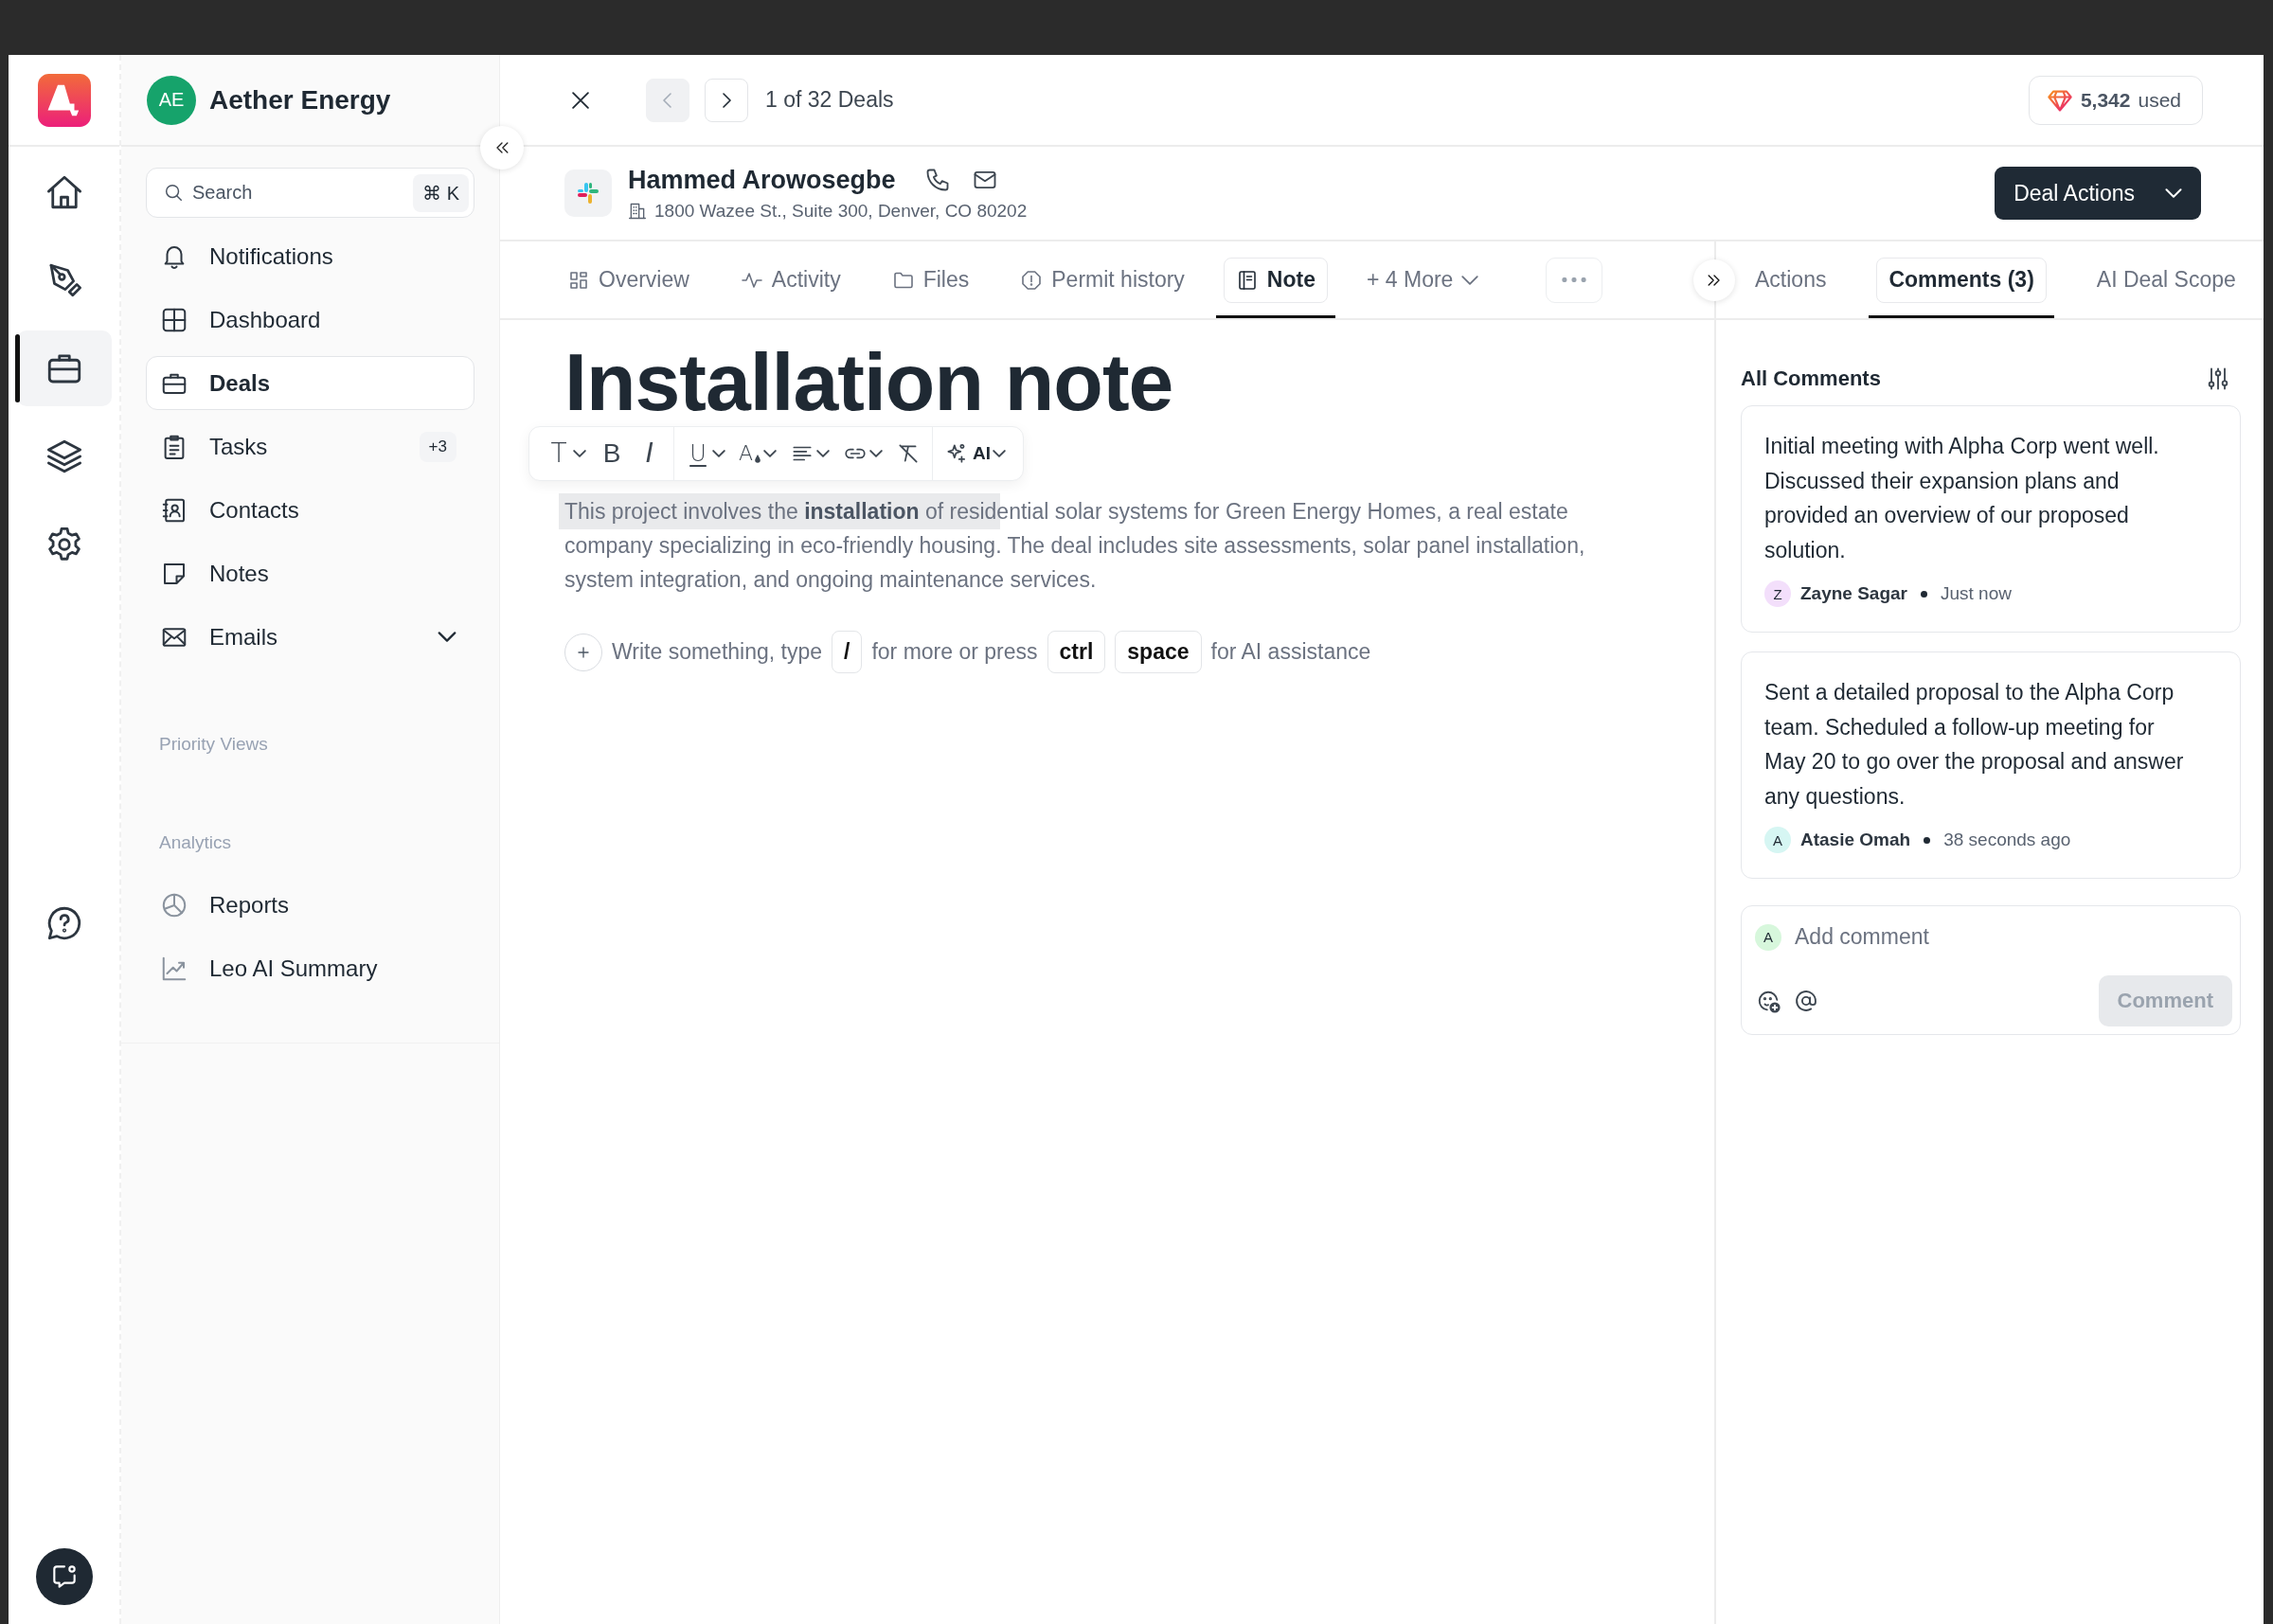 The image size is (2273, 1624). I want to click on search-icon, so click(174, 193).